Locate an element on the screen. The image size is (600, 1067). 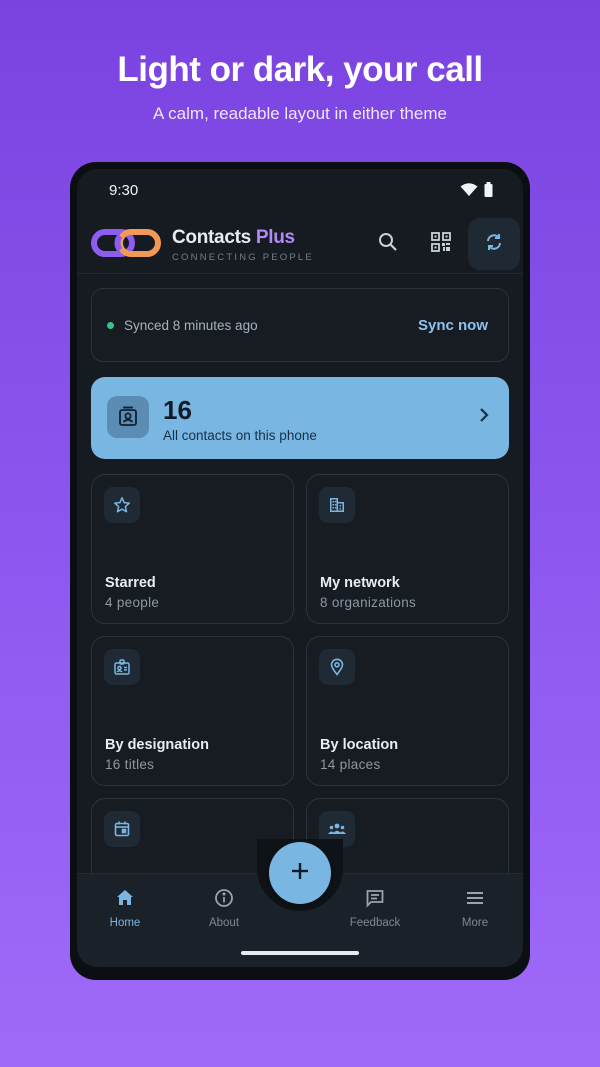
tile-title: My network is located at coordinates (360, 583).